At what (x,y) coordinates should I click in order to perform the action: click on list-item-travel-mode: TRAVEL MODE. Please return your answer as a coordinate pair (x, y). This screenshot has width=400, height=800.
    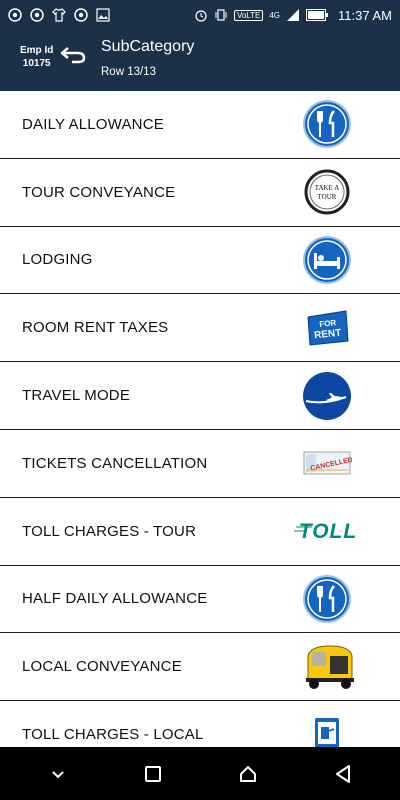
    Looking at the image, I should click on (200, 396).